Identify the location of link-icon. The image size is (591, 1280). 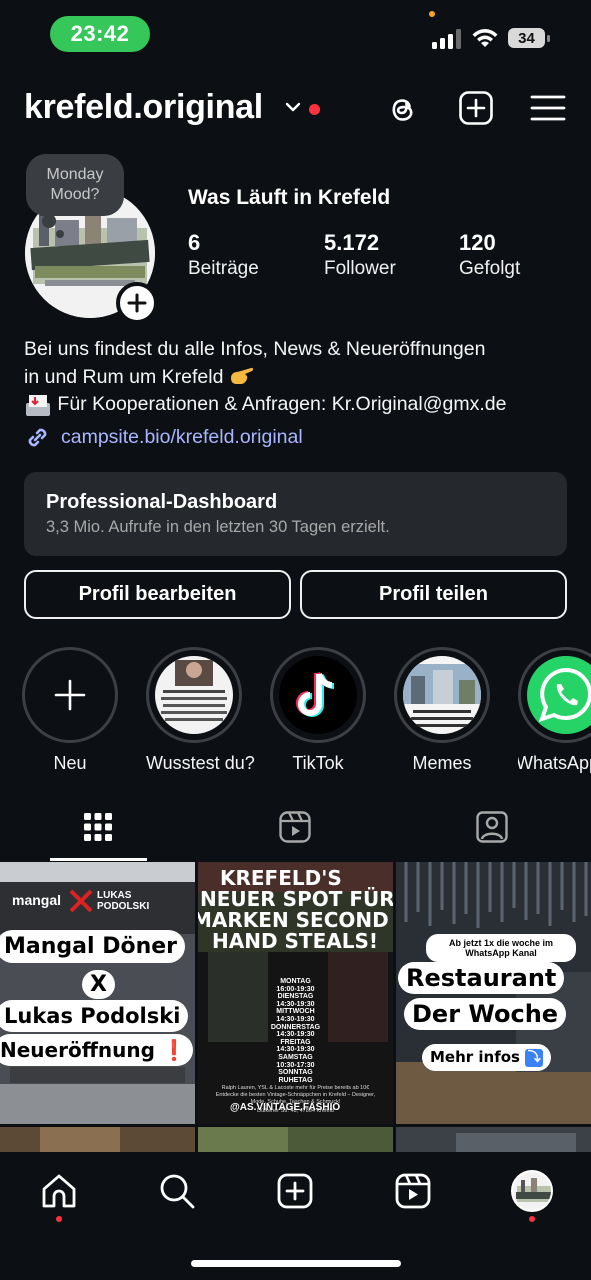
(37, 437).